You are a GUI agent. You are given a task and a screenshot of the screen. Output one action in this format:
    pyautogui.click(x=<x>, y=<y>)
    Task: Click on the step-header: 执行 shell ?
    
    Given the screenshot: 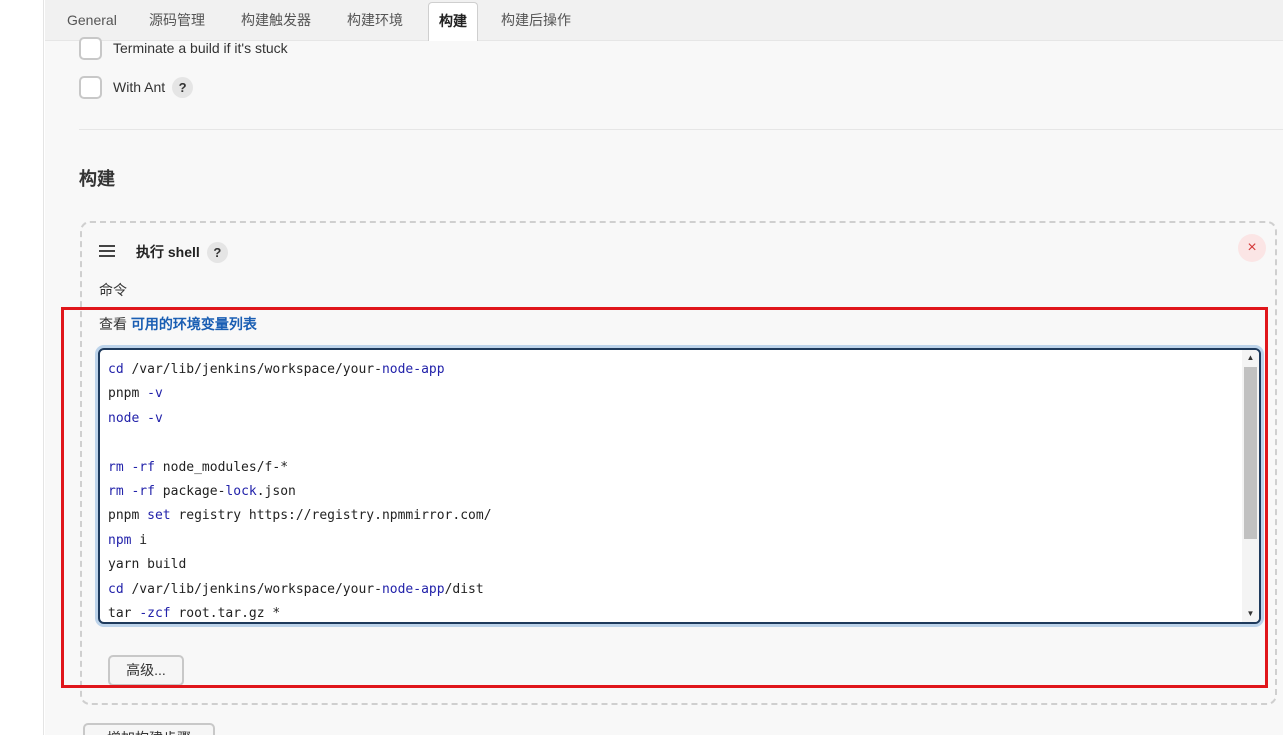 What is the action you would take?
    pyautogui.click(x=182, y=252)
    